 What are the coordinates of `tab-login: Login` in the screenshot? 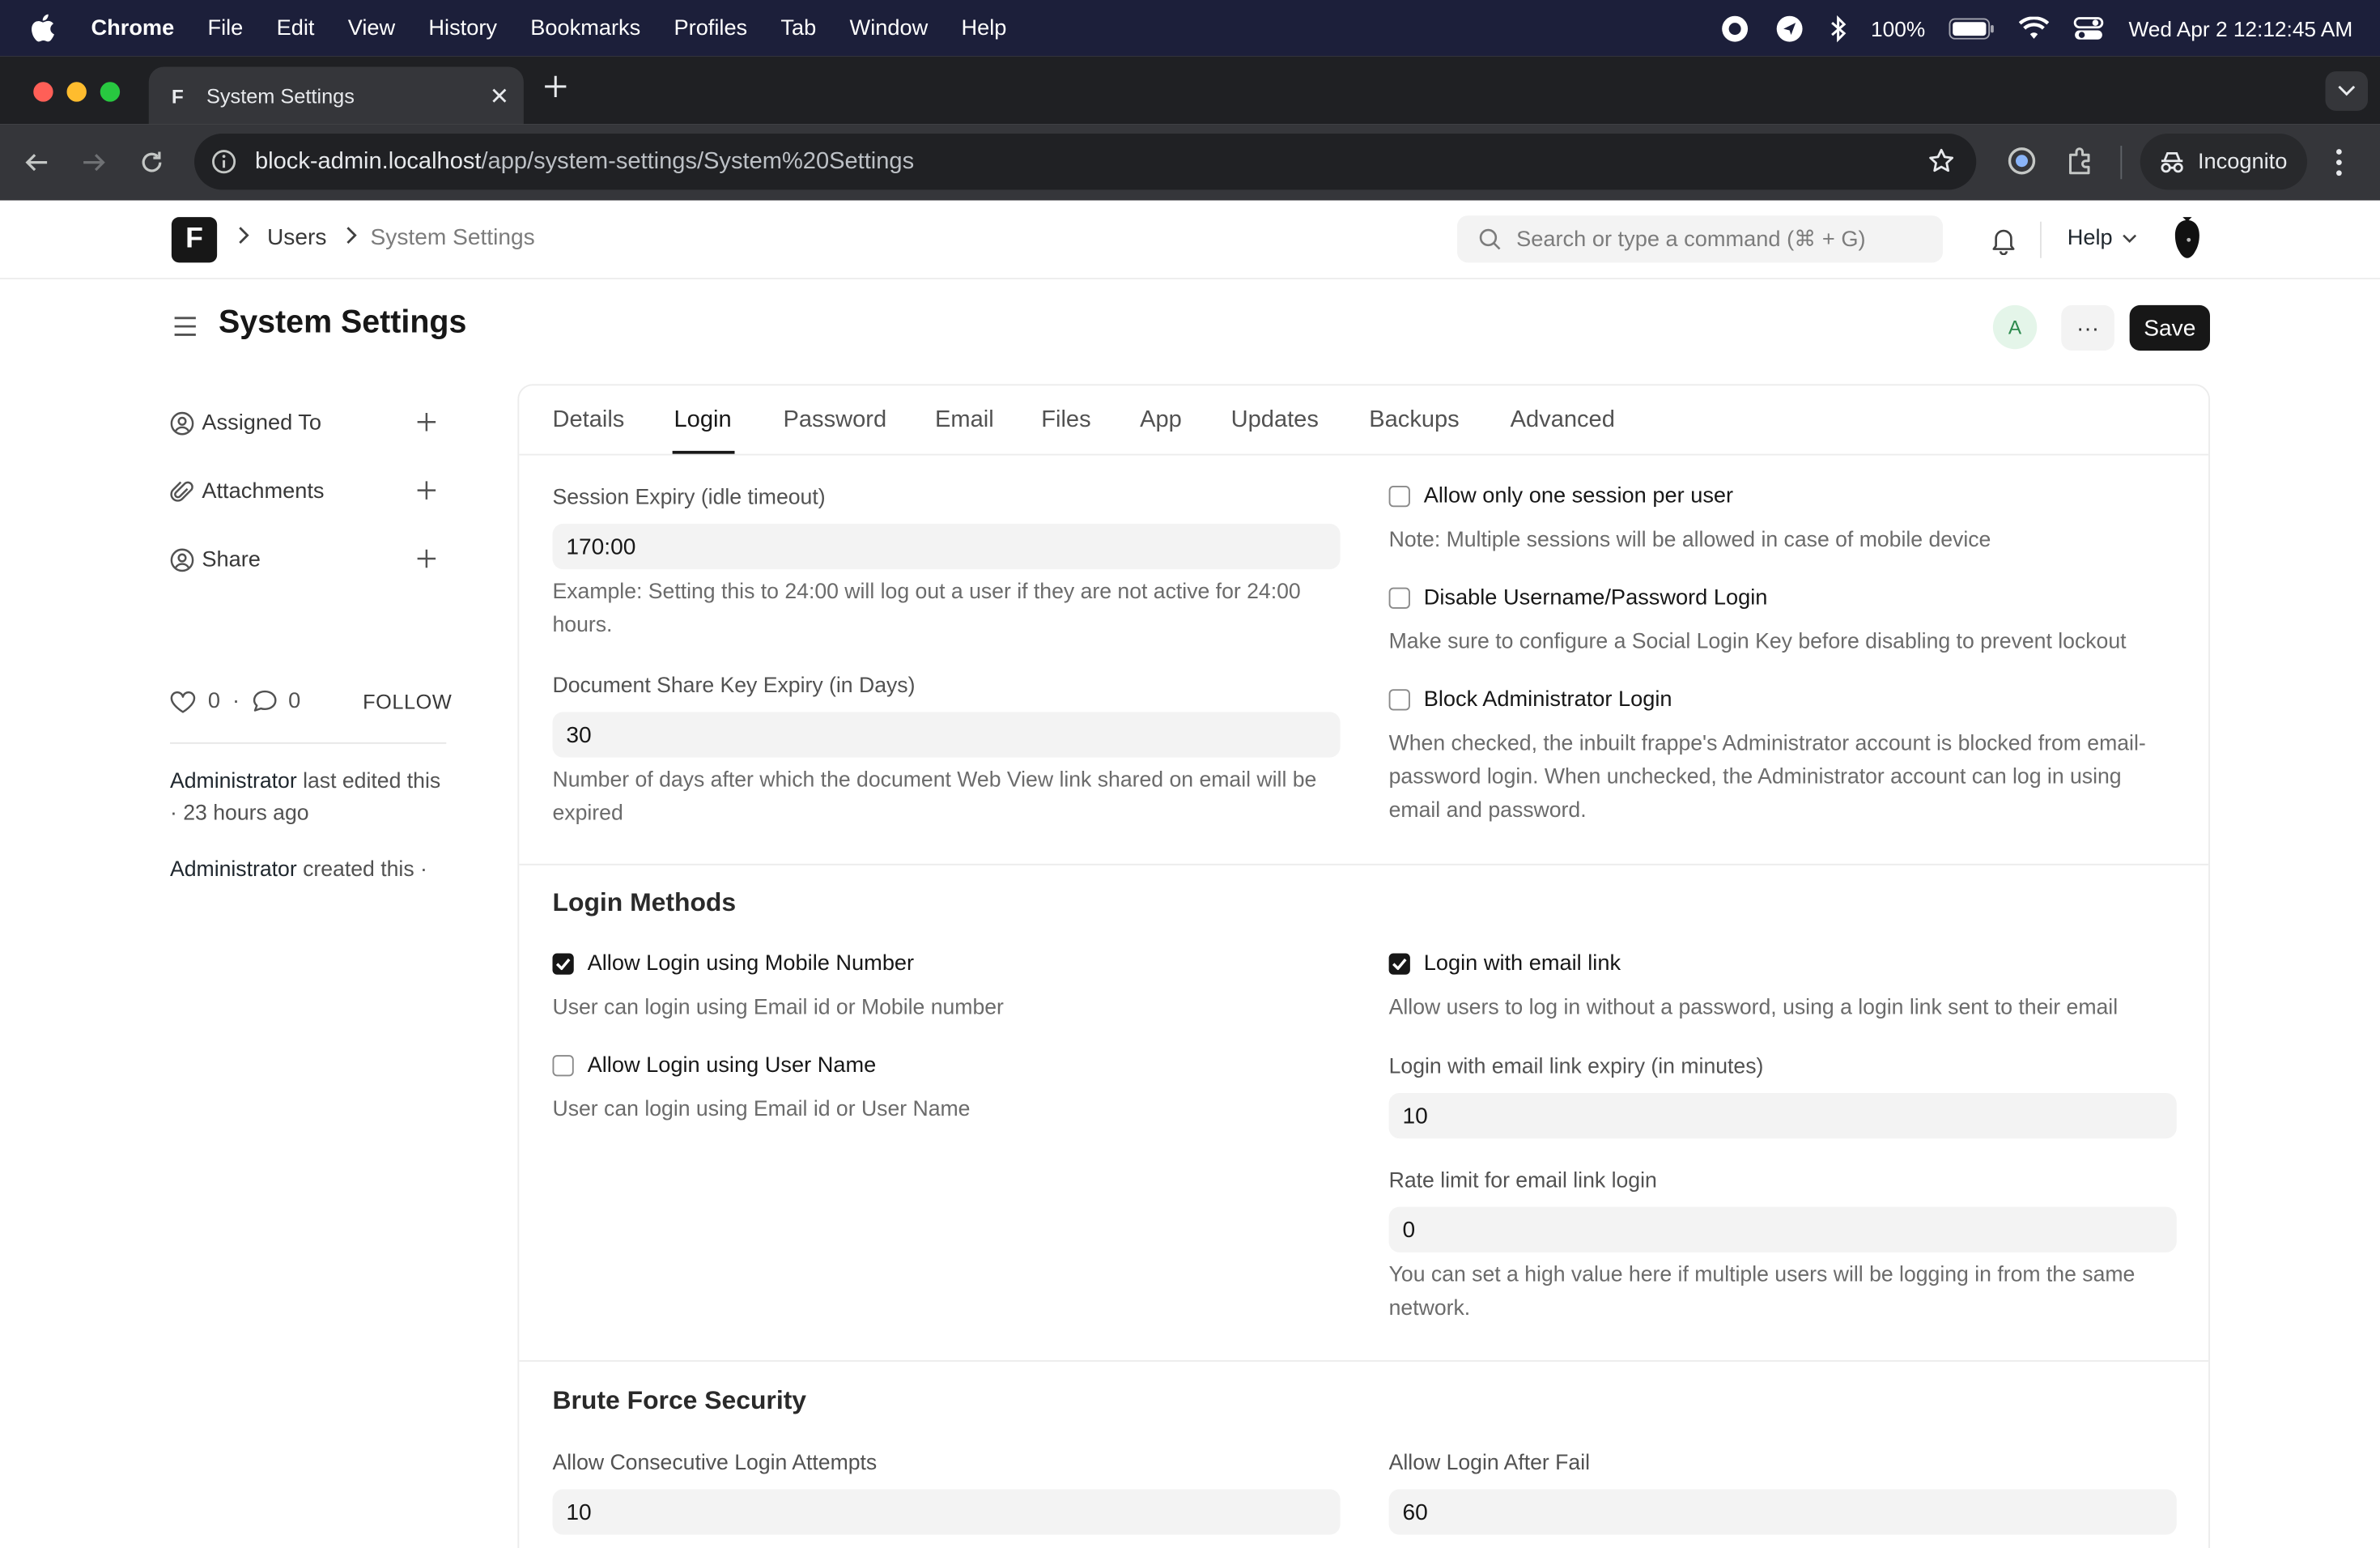 It's located at (703, 421).